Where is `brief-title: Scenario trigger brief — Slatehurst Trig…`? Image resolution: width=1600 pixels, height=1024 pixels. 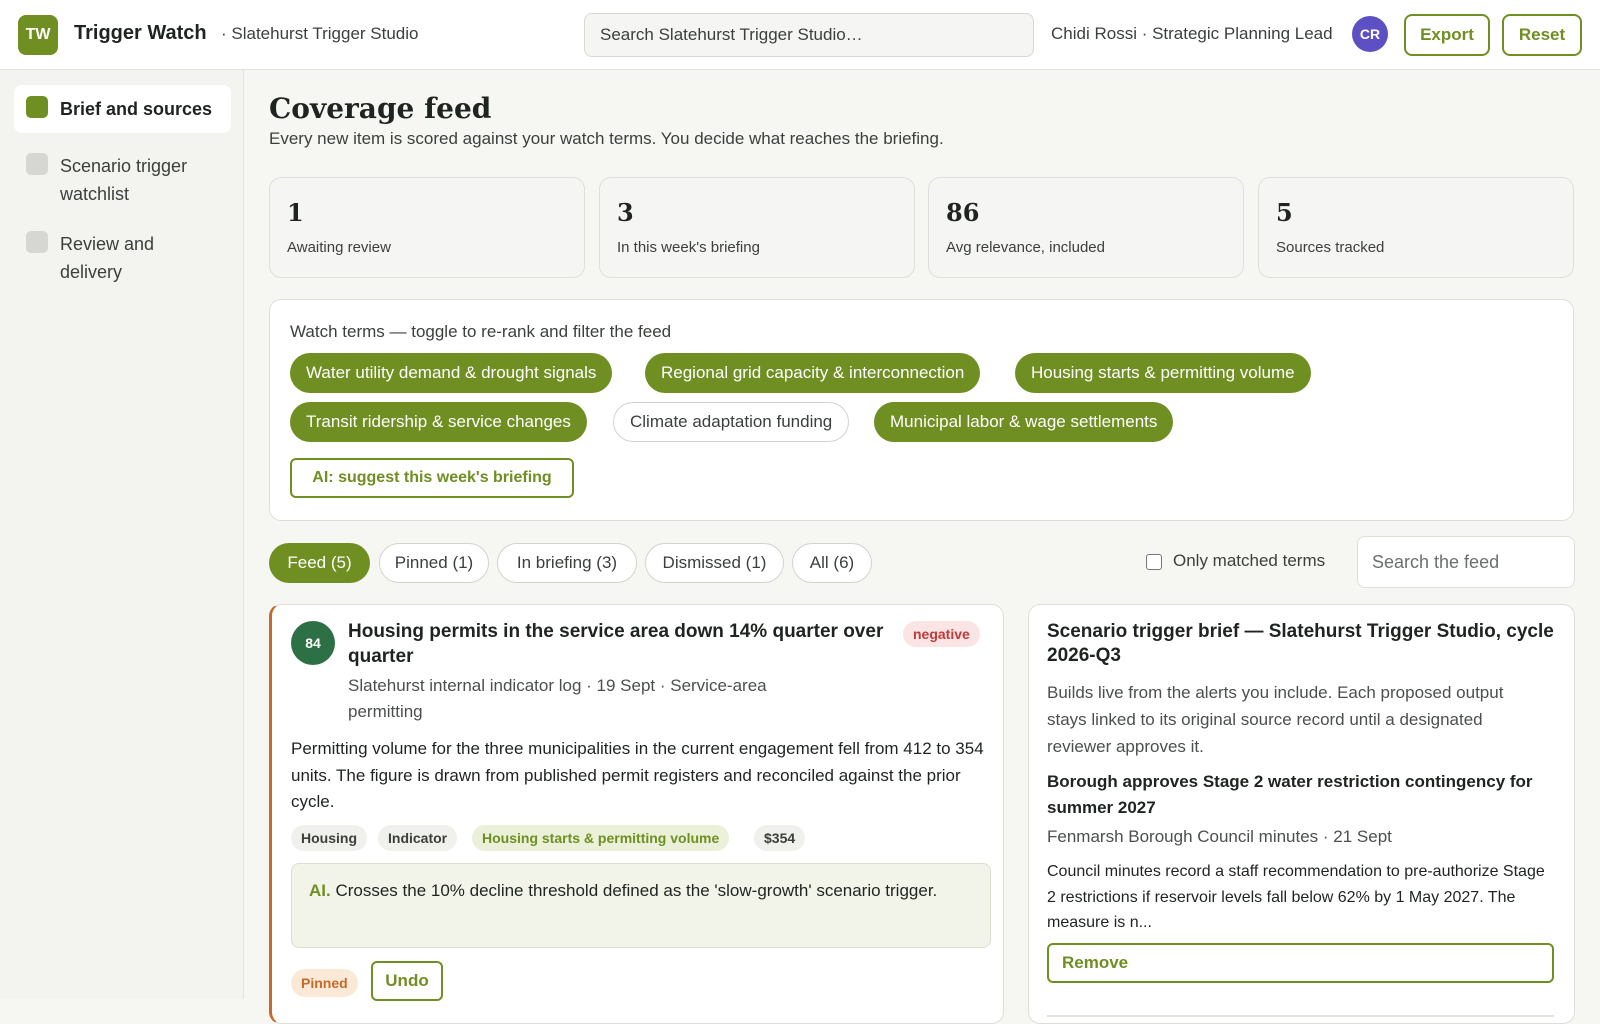 brief-title: Scenario trigger brief — Slatehurst Trig… is located at coordinates (1300, 643).